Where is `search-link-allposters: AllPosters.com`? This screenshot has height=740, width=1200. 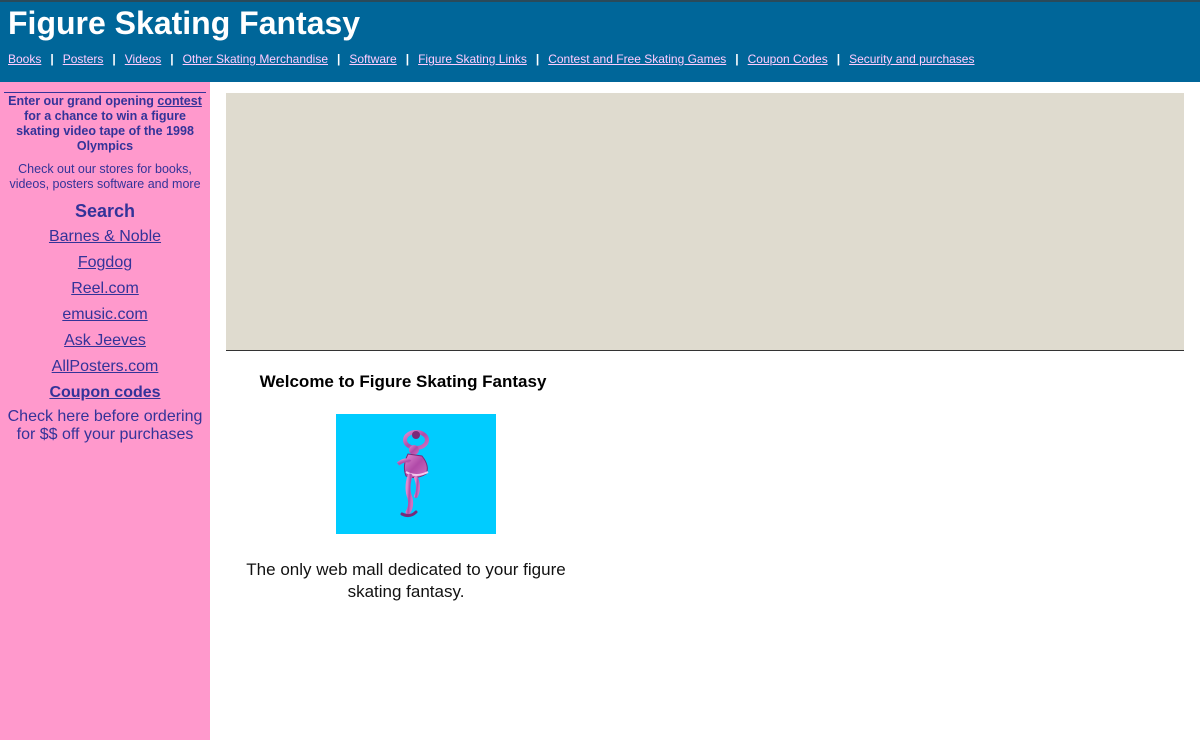
search-link-allposters: AllPosters.com is located at coordinates (105, 367).